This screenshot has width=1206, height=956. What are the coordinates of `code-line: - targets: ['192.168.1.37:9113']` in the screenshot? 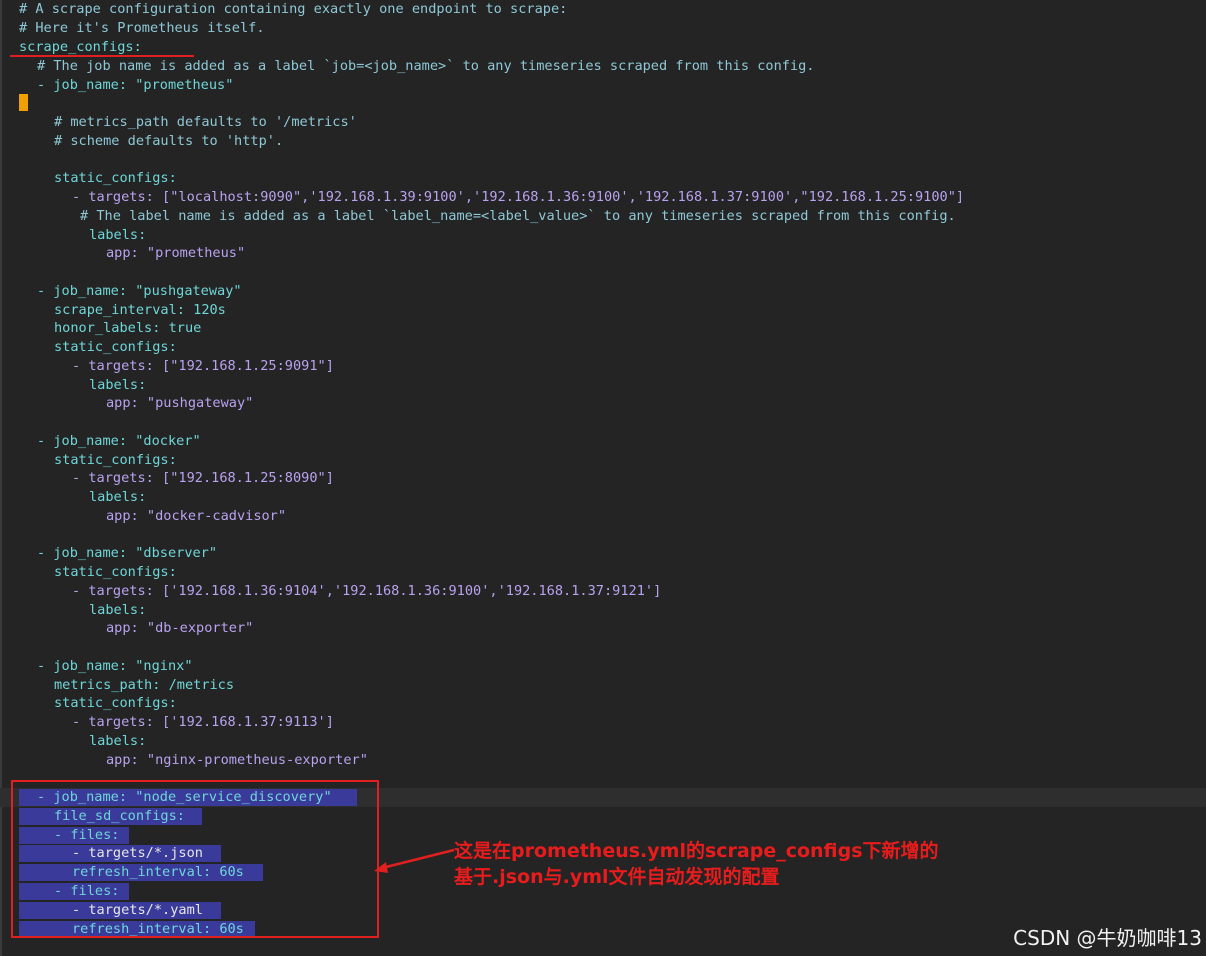 It's located at (203, 722).